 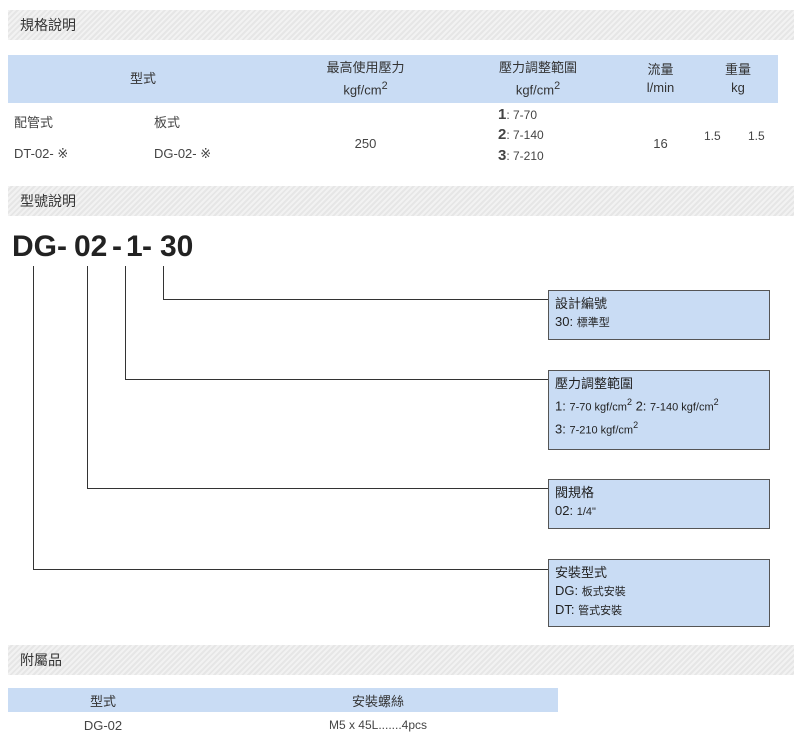 I want to click on box-size-val: 1/4", so click(x=586, y=512).